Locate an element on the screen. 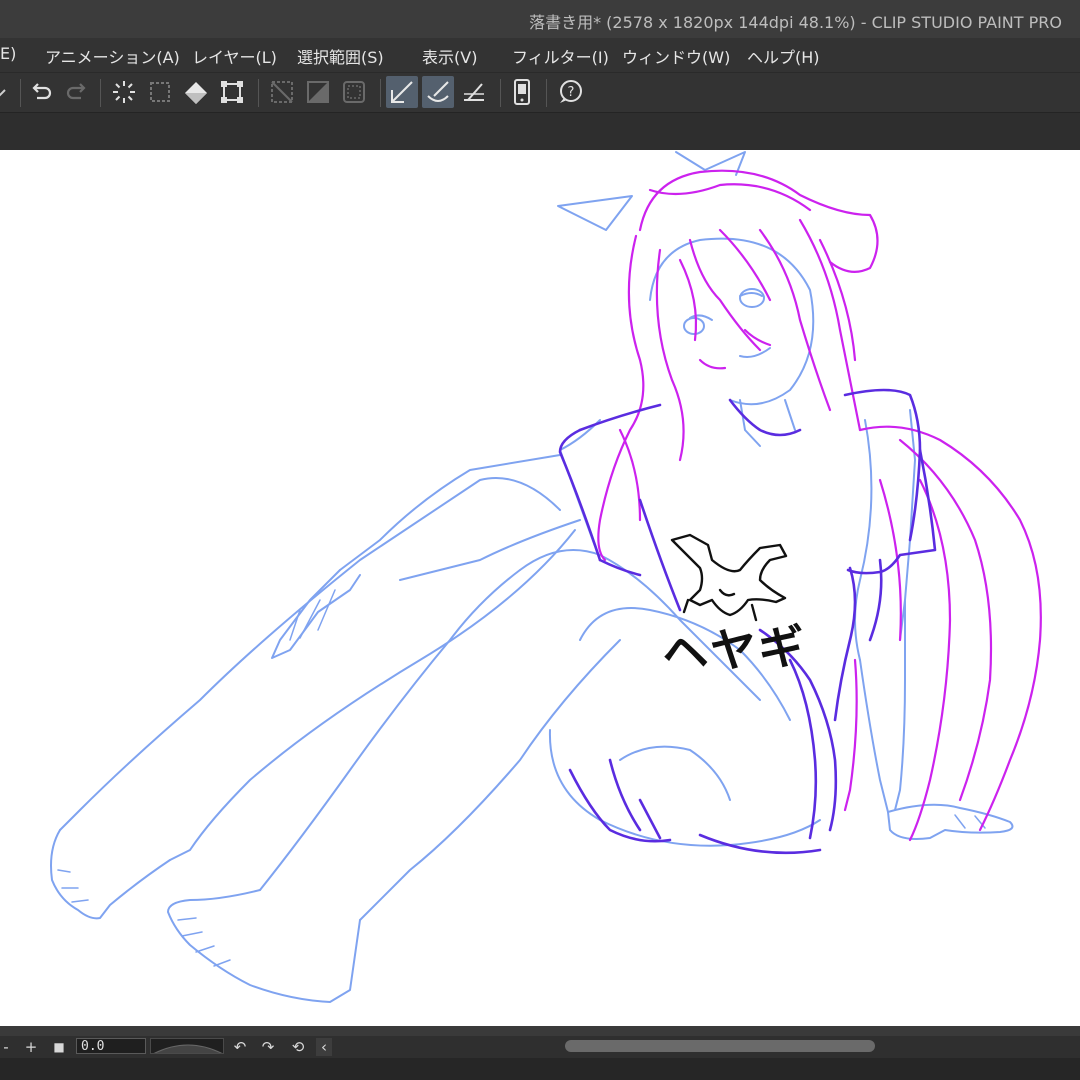 The image size is (1080, 1080). dropdown-arrow-icon is located at coordinates (6, 92).